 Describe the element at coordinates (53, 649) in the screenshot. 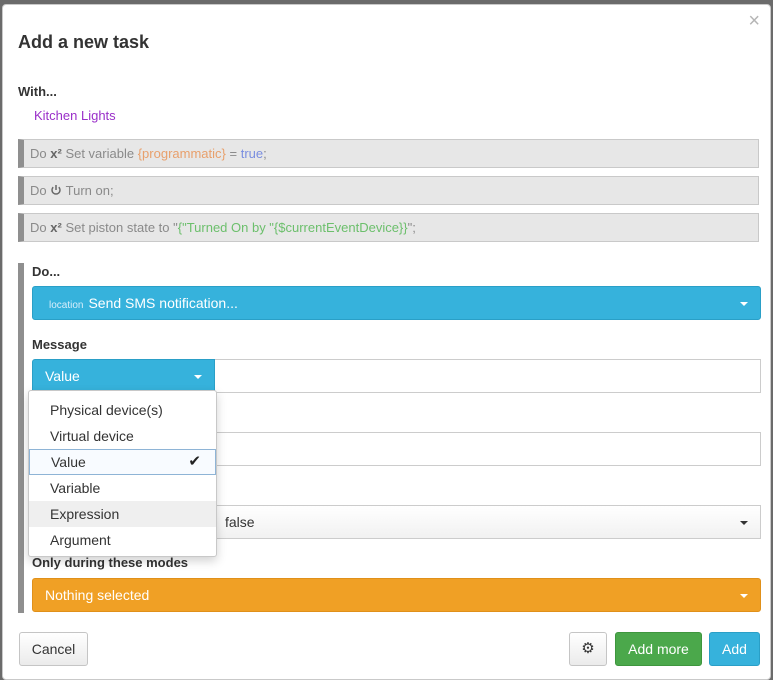

I see `cancel-button: Cancel` at that location.